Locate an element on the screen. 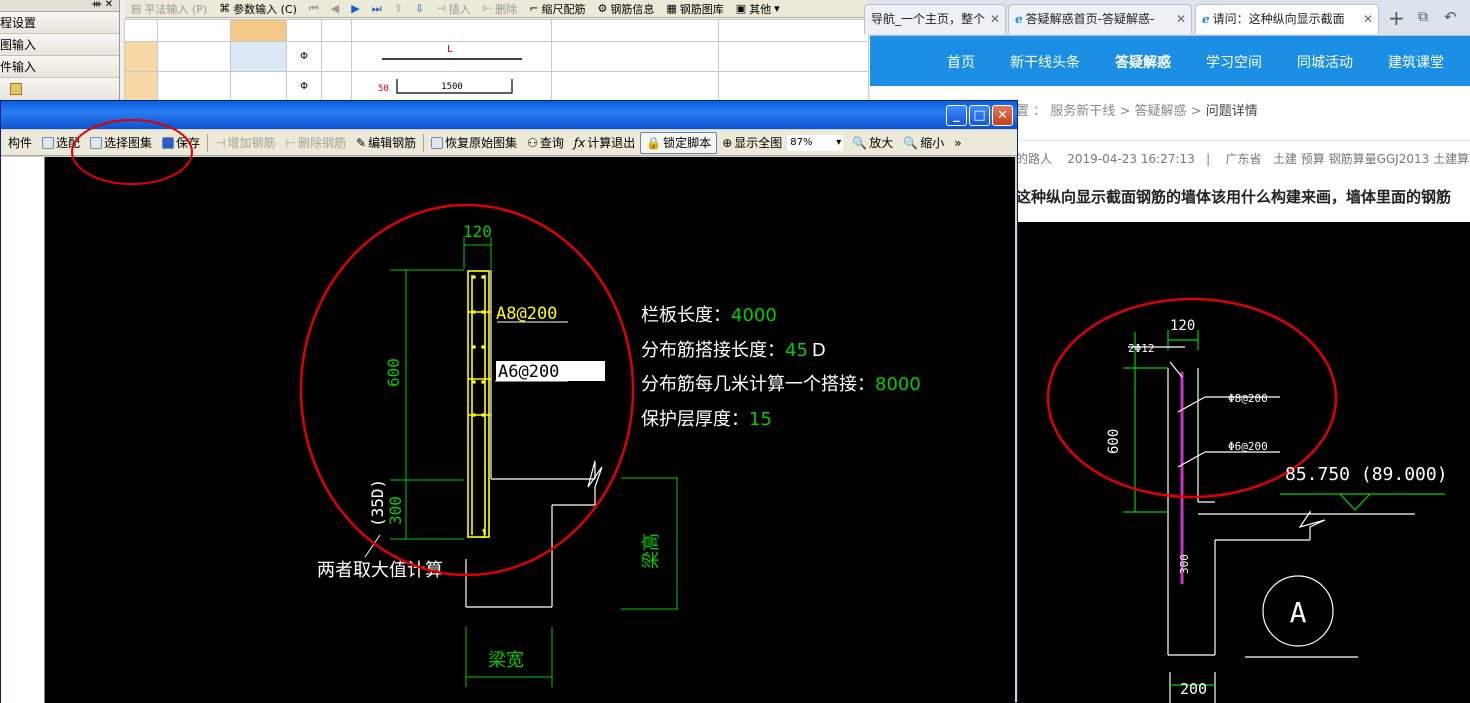 The height and width of the screenshot is (703, 1470). tab-label: 导航_一个主页，整个 is located at coordinates (928, 19).